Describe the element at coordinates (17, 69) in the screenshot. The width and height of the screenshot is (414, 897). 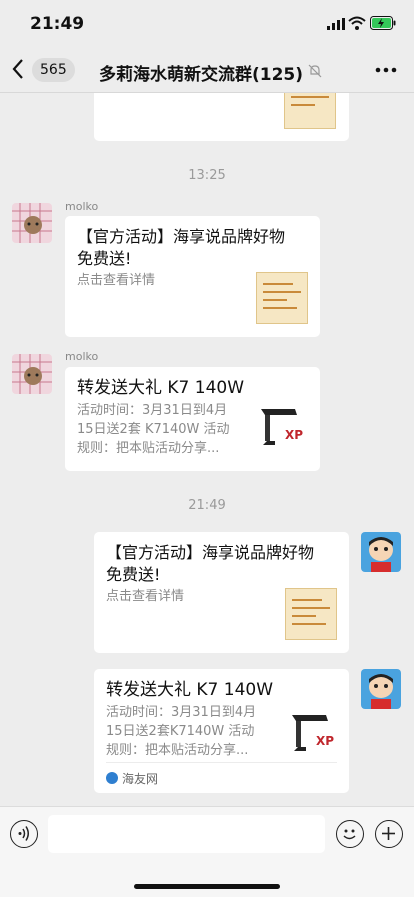
I see `chevron-left-icon` at that location.